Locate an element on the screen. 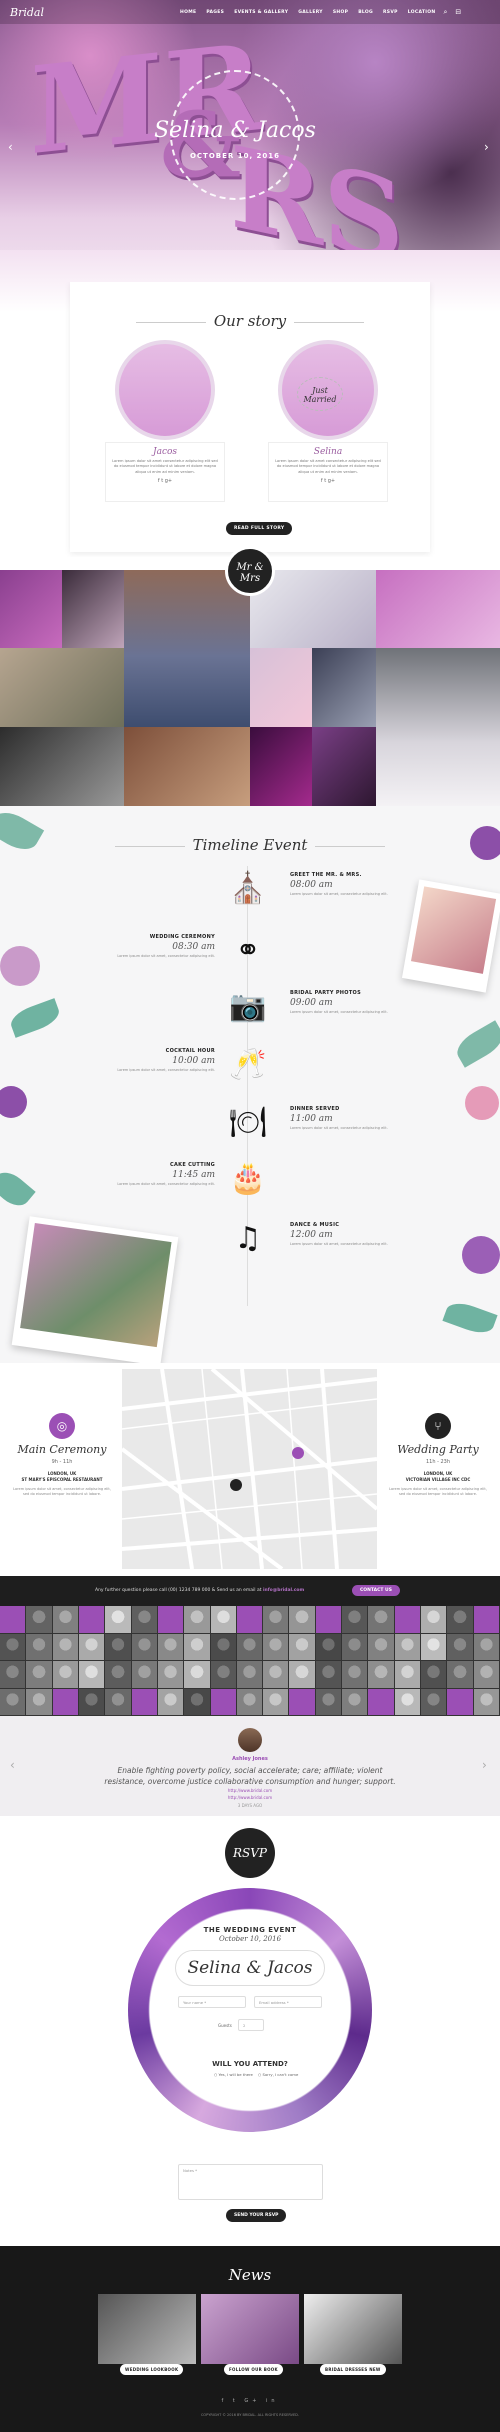  gallery-badge: Mr & Mrs is located at coordinates (250, 571).